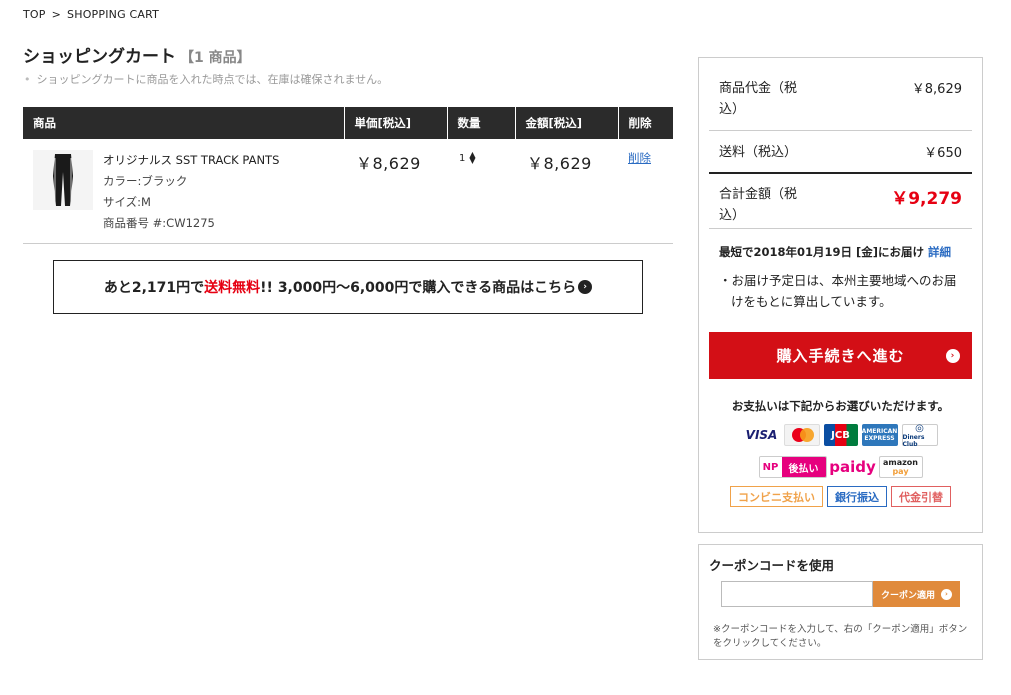  I want to click on payment-logos-row-2: NP 後払い paidy amazon pay, so click(840, 467).